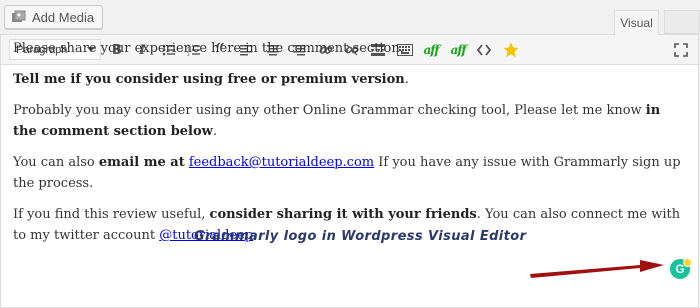 The height and width of the screenshot is (308, 700). Describe the element at coordinates (56, 162) in the screenshot. I see `paragraph-4-text: You can also` at that location.